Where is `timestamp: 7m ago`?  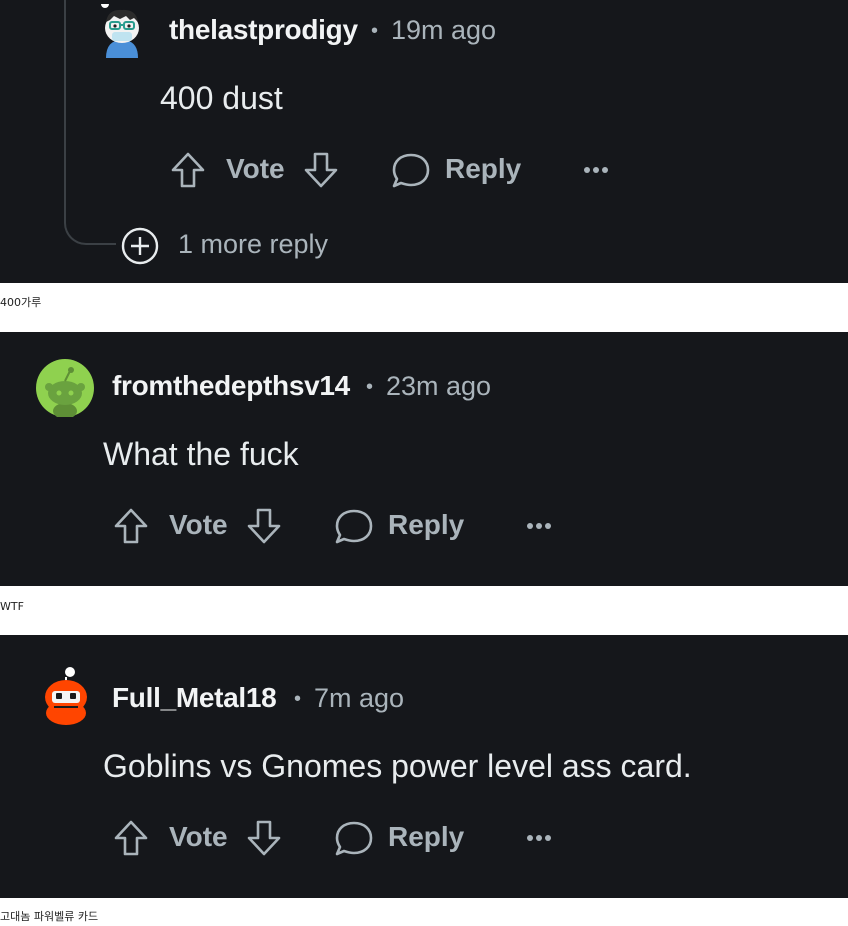 timestamp: 7m ago is located at coordinates (359, 698).